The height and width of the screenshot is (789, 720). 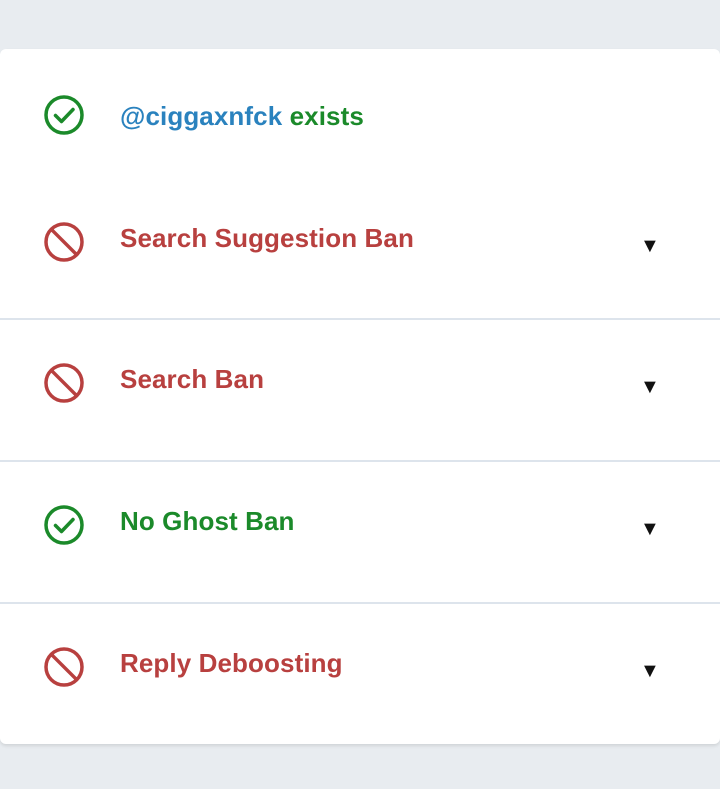 What do you see at coordinates (323, 116) in the screenshot?
I see `exists-text: exists` at bounding box center [323, 116].